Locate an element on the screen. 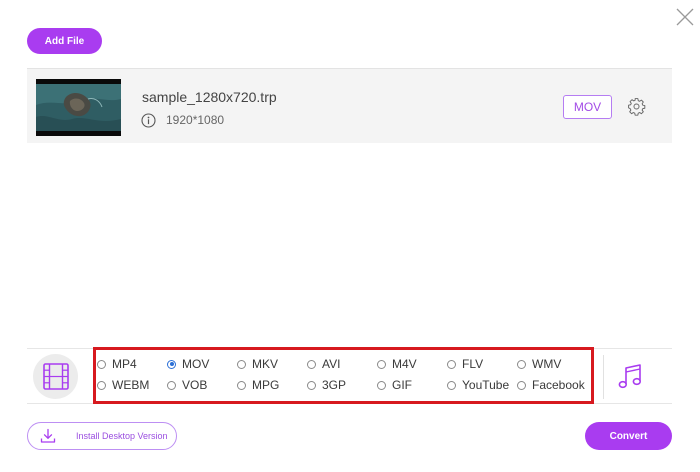 Image resolution: width=700 pixels, height=472 pixels. install-desktop-label: Install Desktop Version is located at coordinates (122, 436).